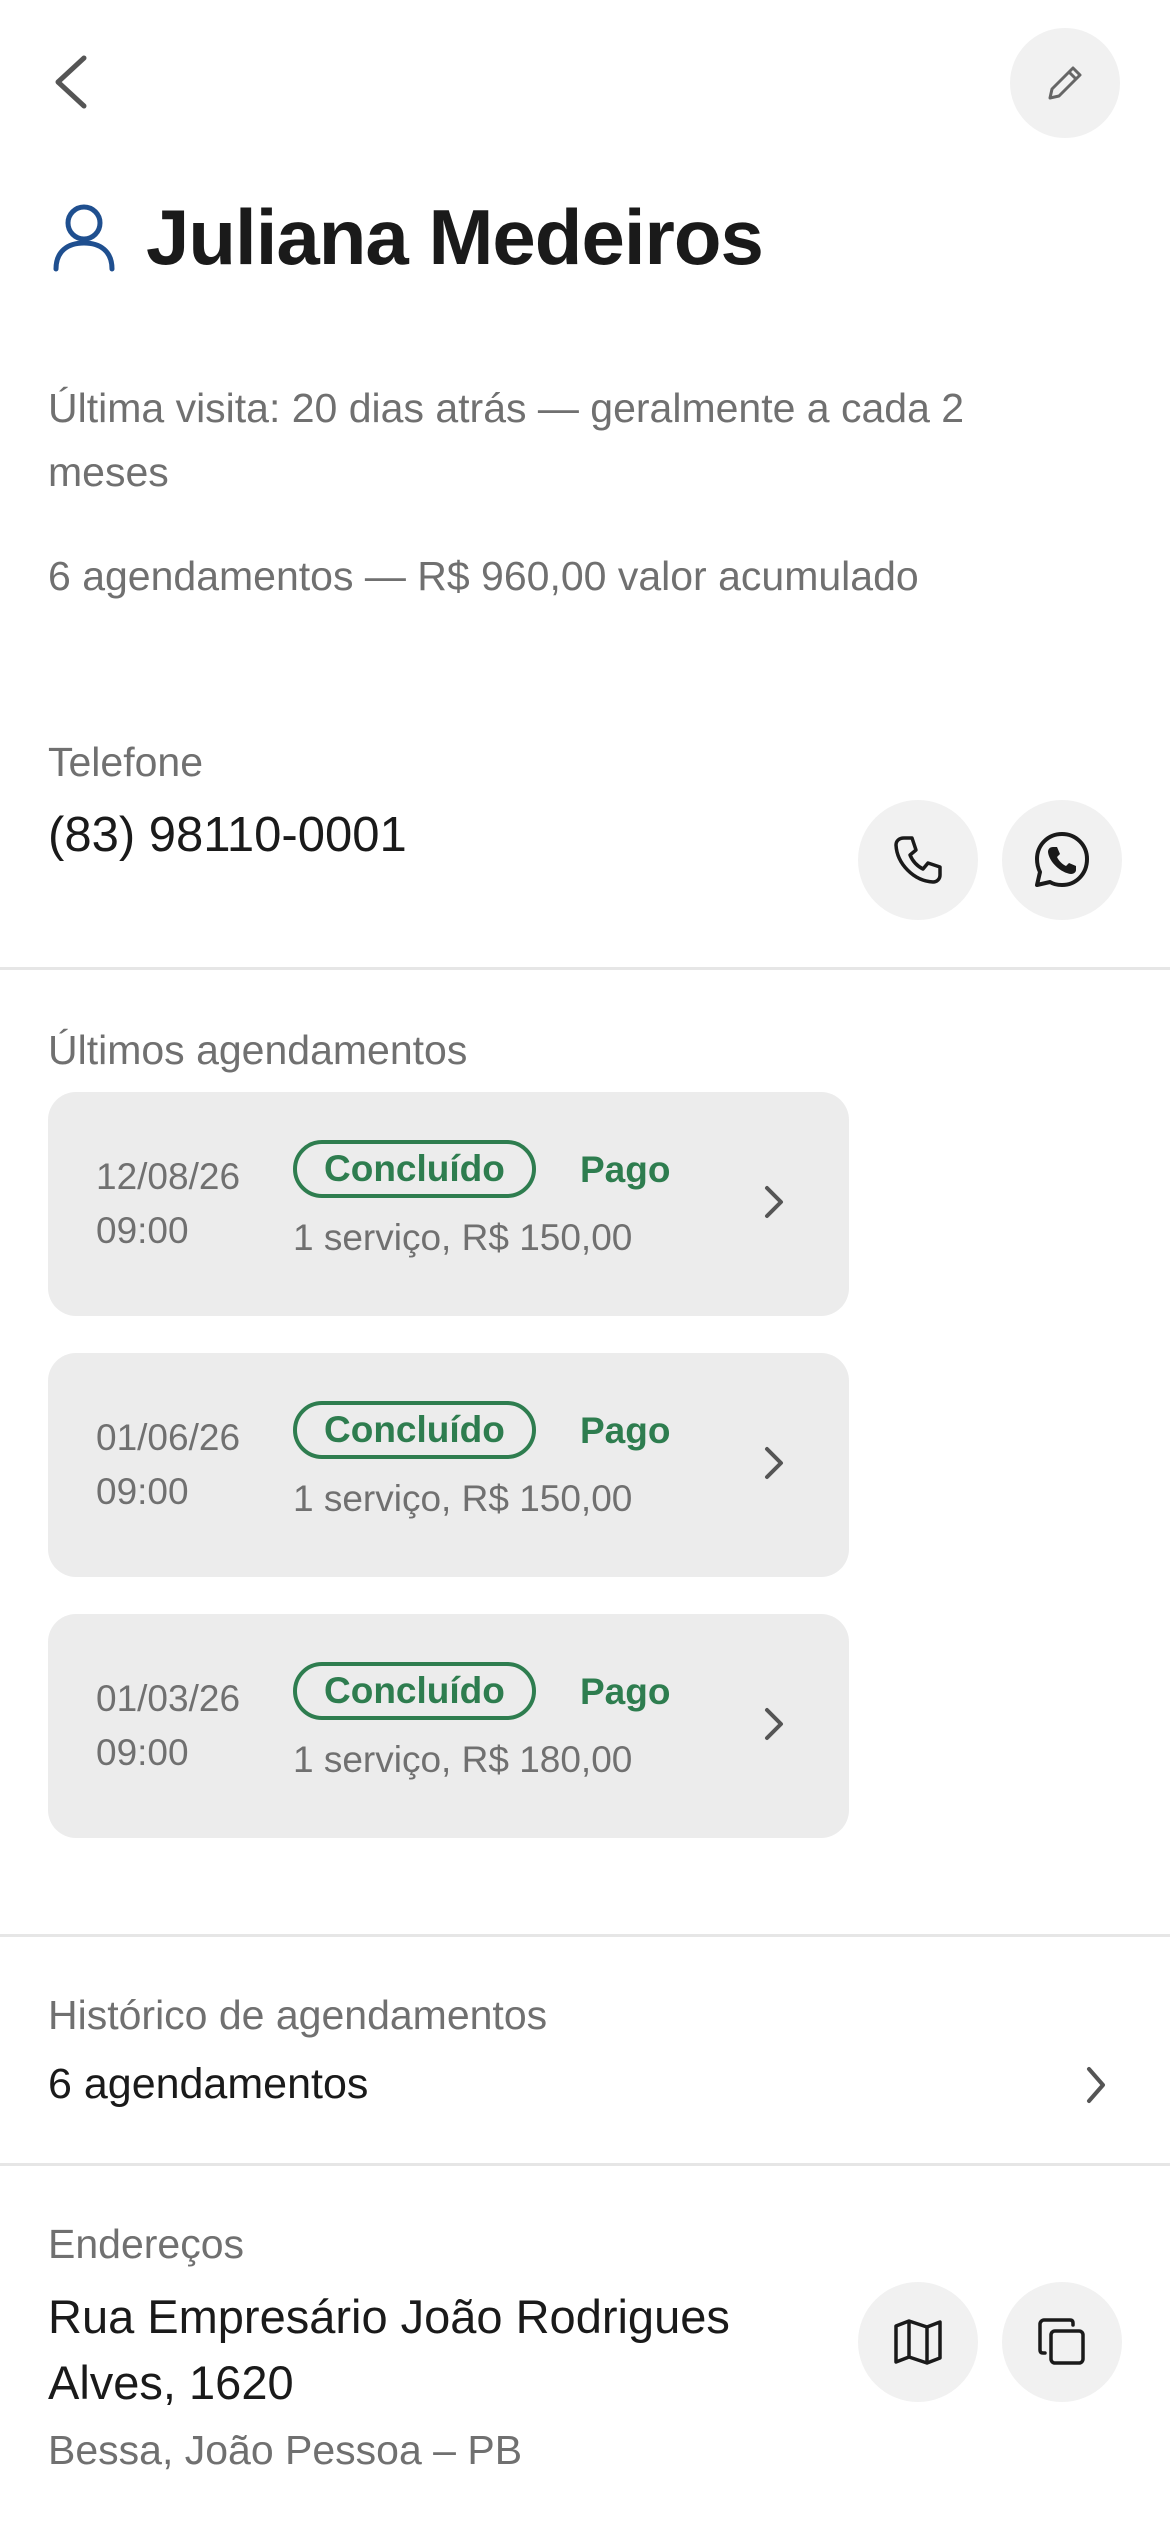  Describe the element at coordinates (258, 1050) in the screenshot. I see `recent-appointments-title: Últimos agendamentos` at that location.